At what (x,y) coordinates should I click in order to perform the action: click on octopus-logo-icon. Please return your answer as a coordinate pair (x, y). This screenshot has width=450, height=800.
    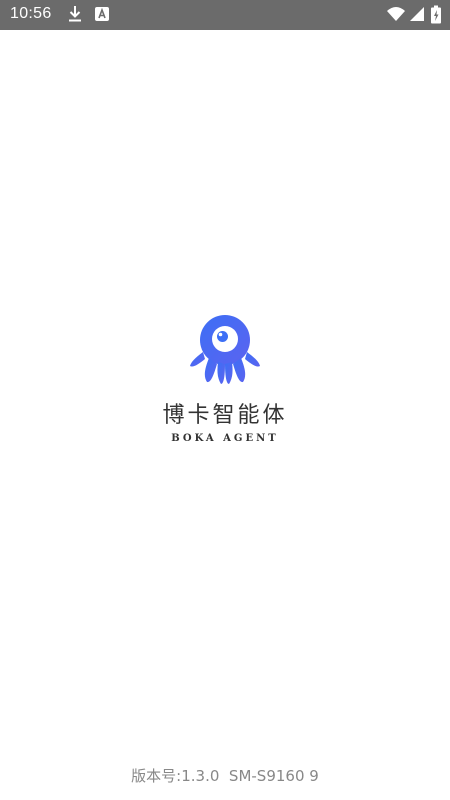
    Looking at the image, I should click on (225, 349).